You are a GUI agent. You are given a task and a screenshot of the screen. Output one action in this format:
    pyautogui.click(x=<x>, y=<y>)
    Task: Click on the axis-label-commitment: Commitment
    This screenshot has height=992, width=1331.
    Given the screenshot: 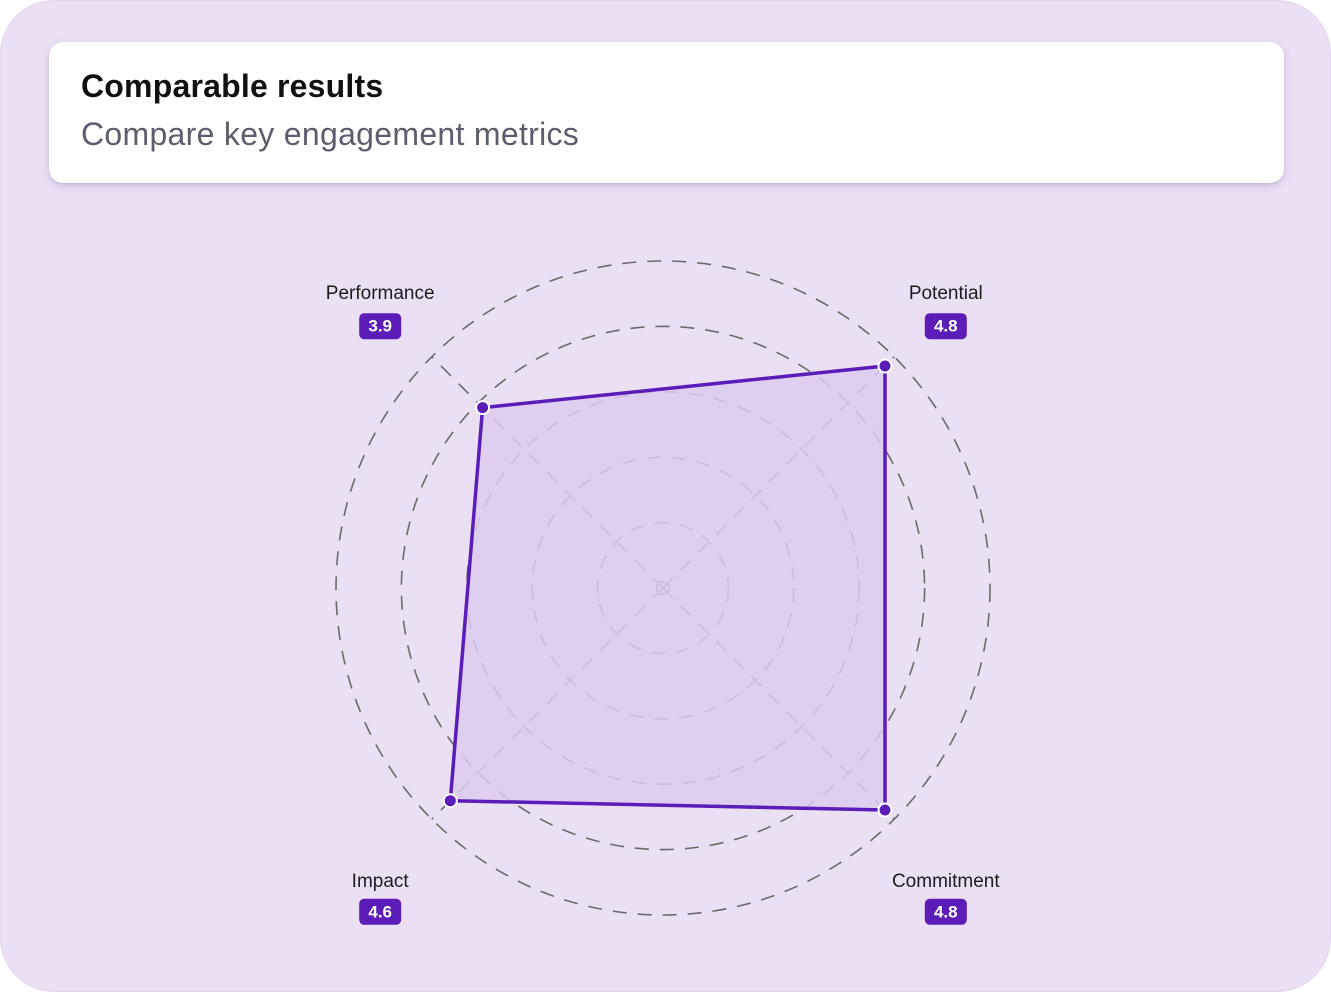 What is the action you would take?
    pyautogui.click(x=946, y=881)
    